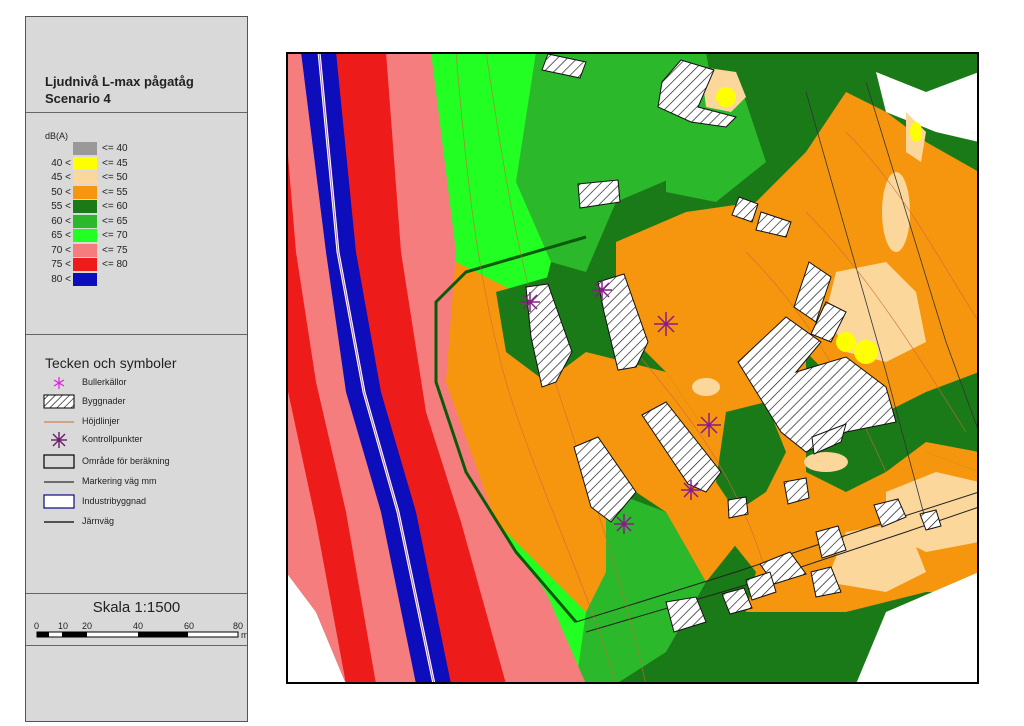 The image size is (1024, 726). I want to click on noise-class-row: <= 40, so click(126, 149).